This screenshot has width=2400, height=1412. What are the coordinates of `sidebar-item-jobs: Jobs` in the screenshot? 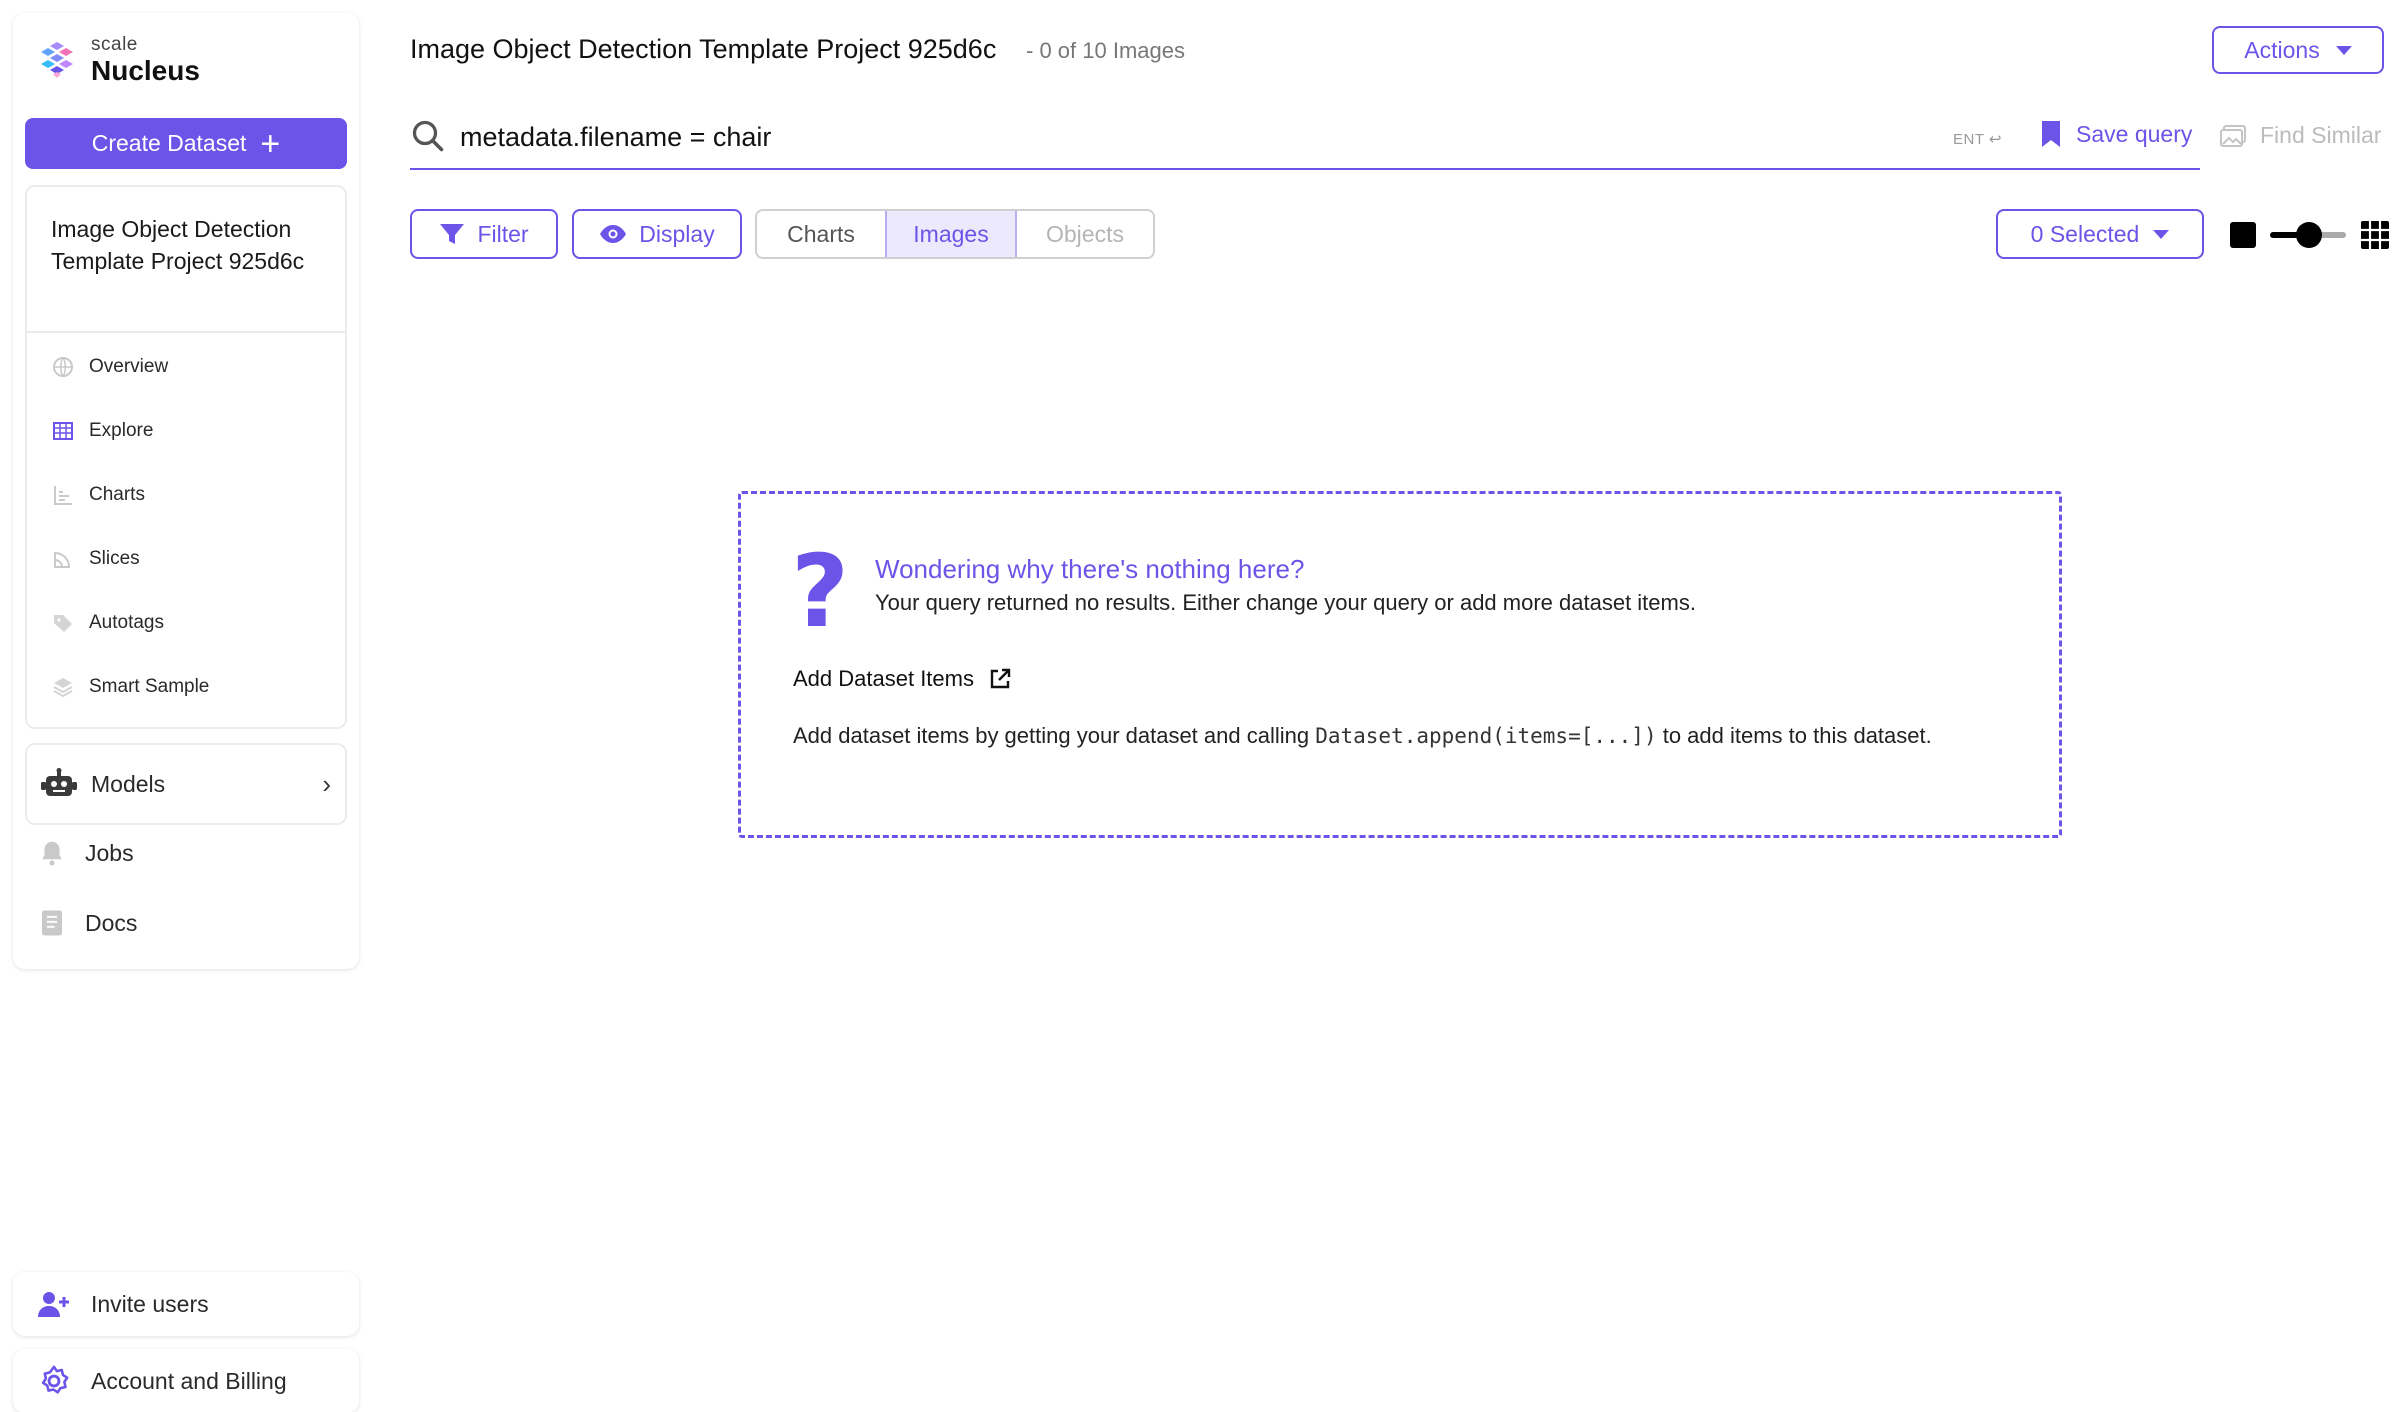 It's located at (85, 853).